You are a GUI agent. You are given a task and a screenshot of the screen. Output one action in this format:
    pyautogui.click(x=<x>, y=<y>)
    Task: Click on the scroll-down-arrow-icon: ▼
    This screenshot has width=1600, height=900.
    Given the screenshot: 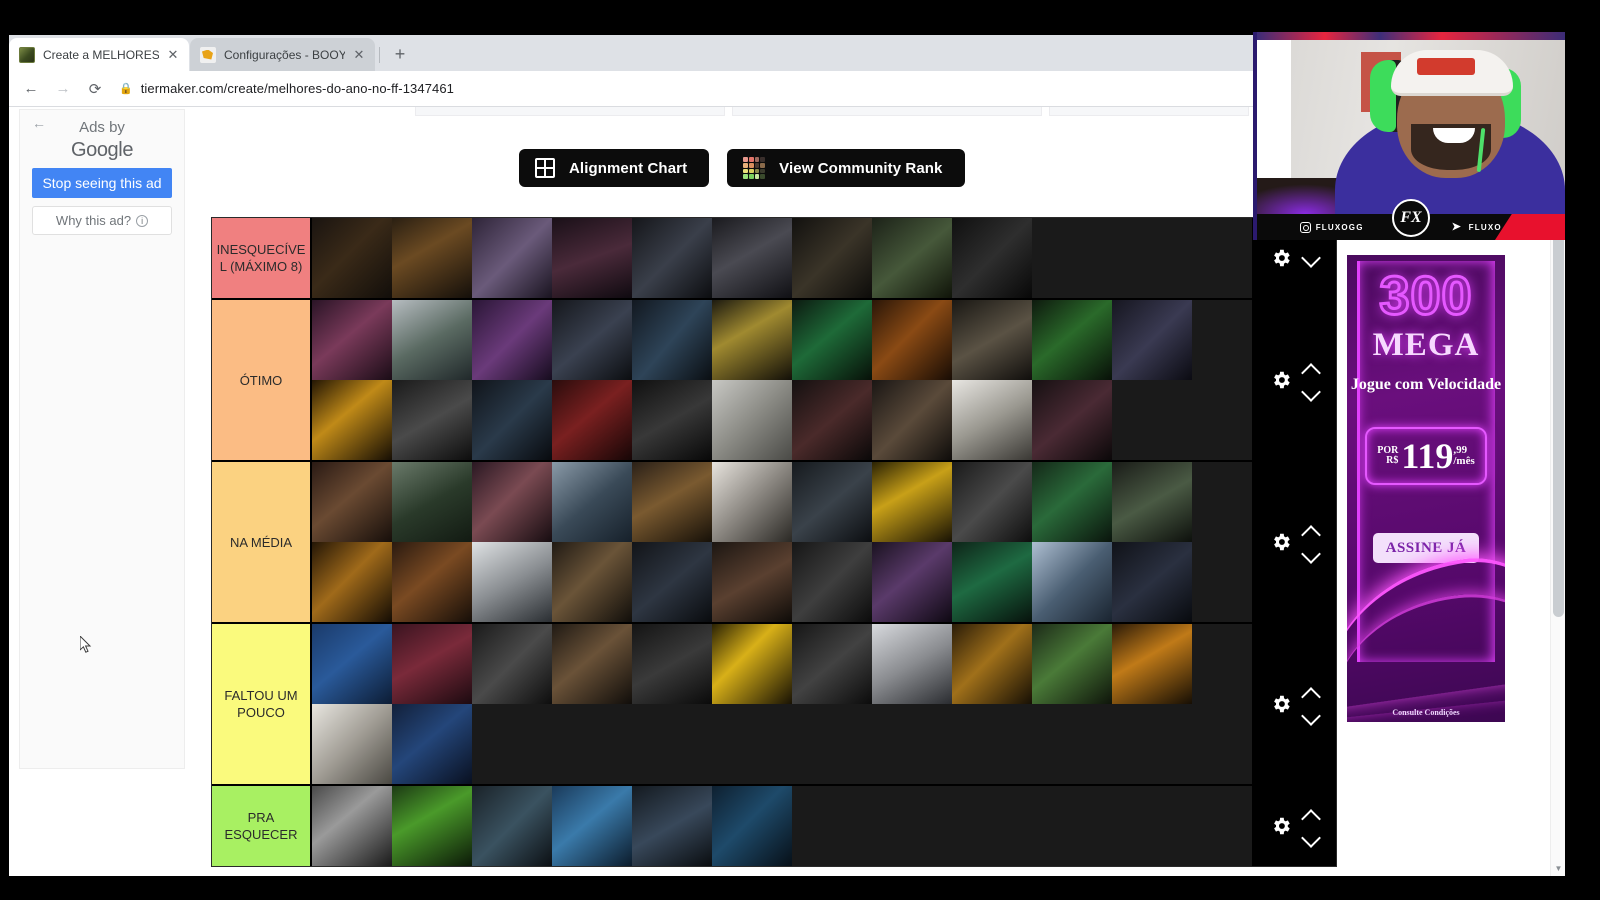 What is the action you would take?
    pyautogui.click(x=1558, y=868)
    